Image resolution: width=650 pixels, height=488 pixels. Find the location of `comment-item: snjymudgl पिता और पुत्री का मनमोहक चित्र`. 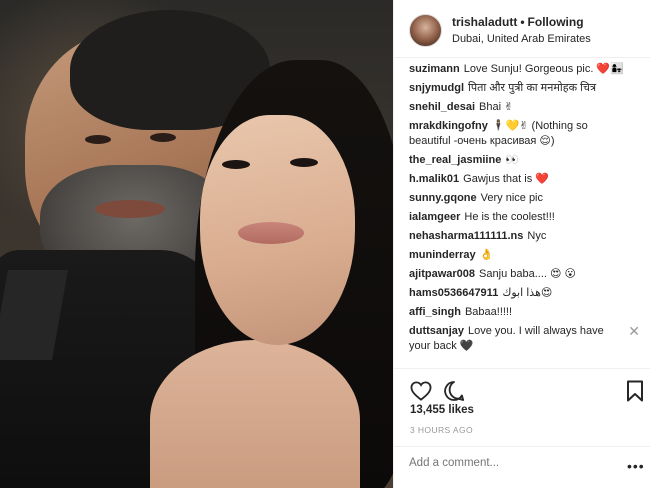

comment-item: snjymudgl पिता और पुत्री का मनमोहक चित्र is located at coordinates (526, 88).